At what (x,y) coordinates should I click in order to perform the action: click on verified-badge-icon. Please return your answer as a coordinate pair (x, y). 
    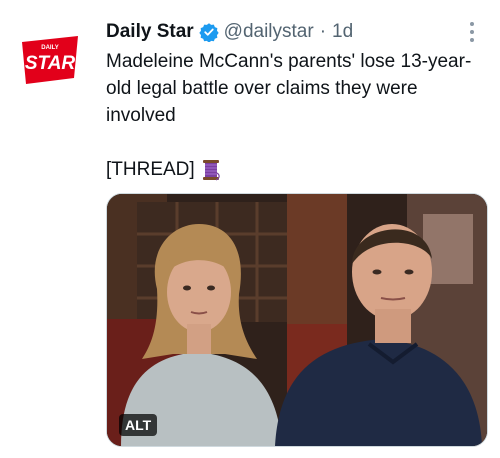
    Looking at the image, I should click on (208, 32).